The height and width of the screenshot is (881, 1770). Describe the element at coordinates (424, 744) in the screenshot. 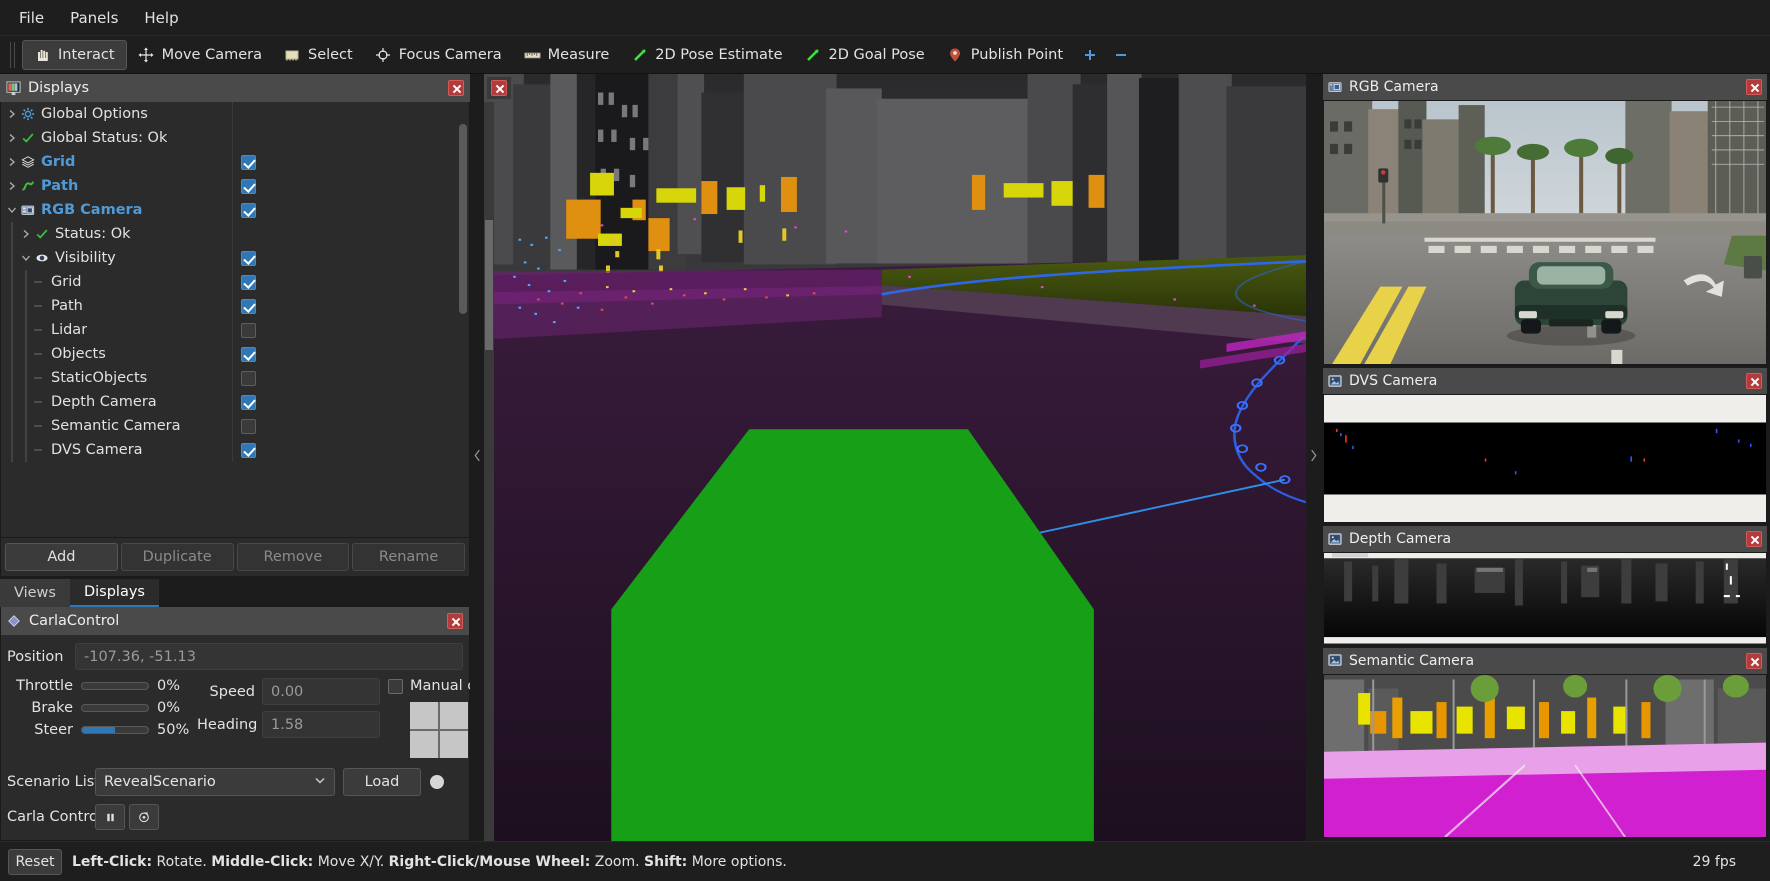

I see `pad-cell-bottom-left` at that location.